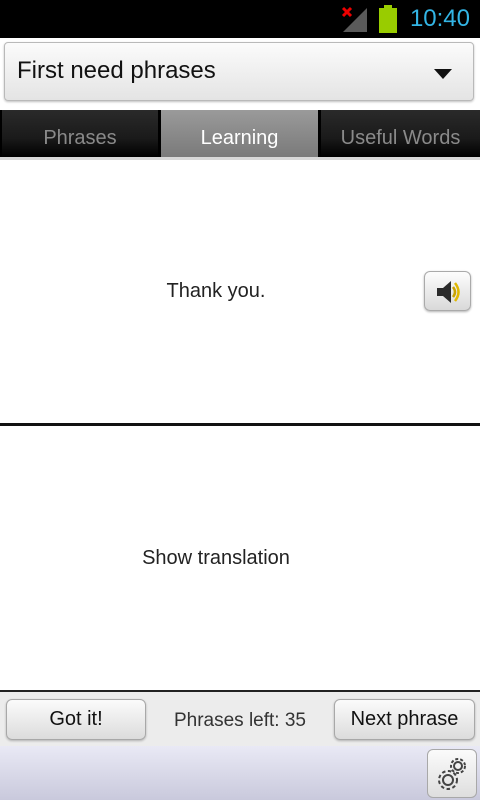  What do you see at coordinates (400, 133) in the screenshot?
I see `tab-useful-words: Useful Words` at bounding box center [400, 133].